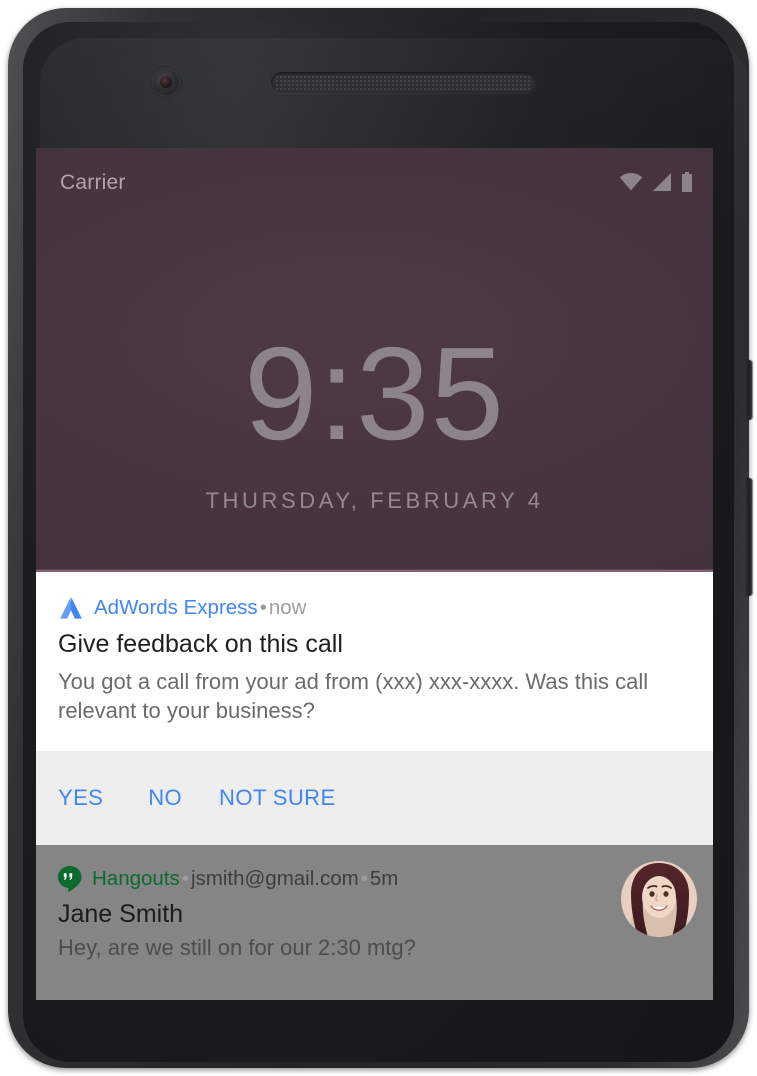 The width and height of the screenshot is (757, 1076). Describe the element at coordinates (687, 182) in the screenshot. I see `battery-icon` at that location.